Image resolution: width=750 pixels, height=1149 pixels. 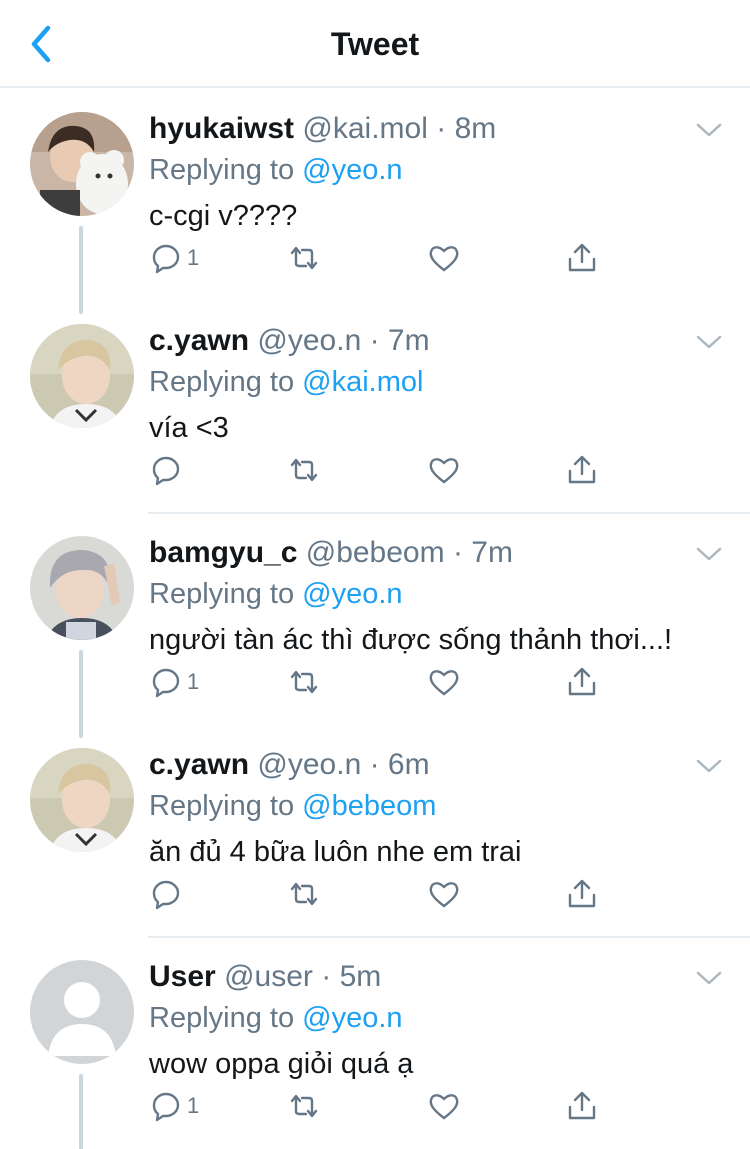 I want to click on tweet-text: vía <3, so click(x=189, y=428).